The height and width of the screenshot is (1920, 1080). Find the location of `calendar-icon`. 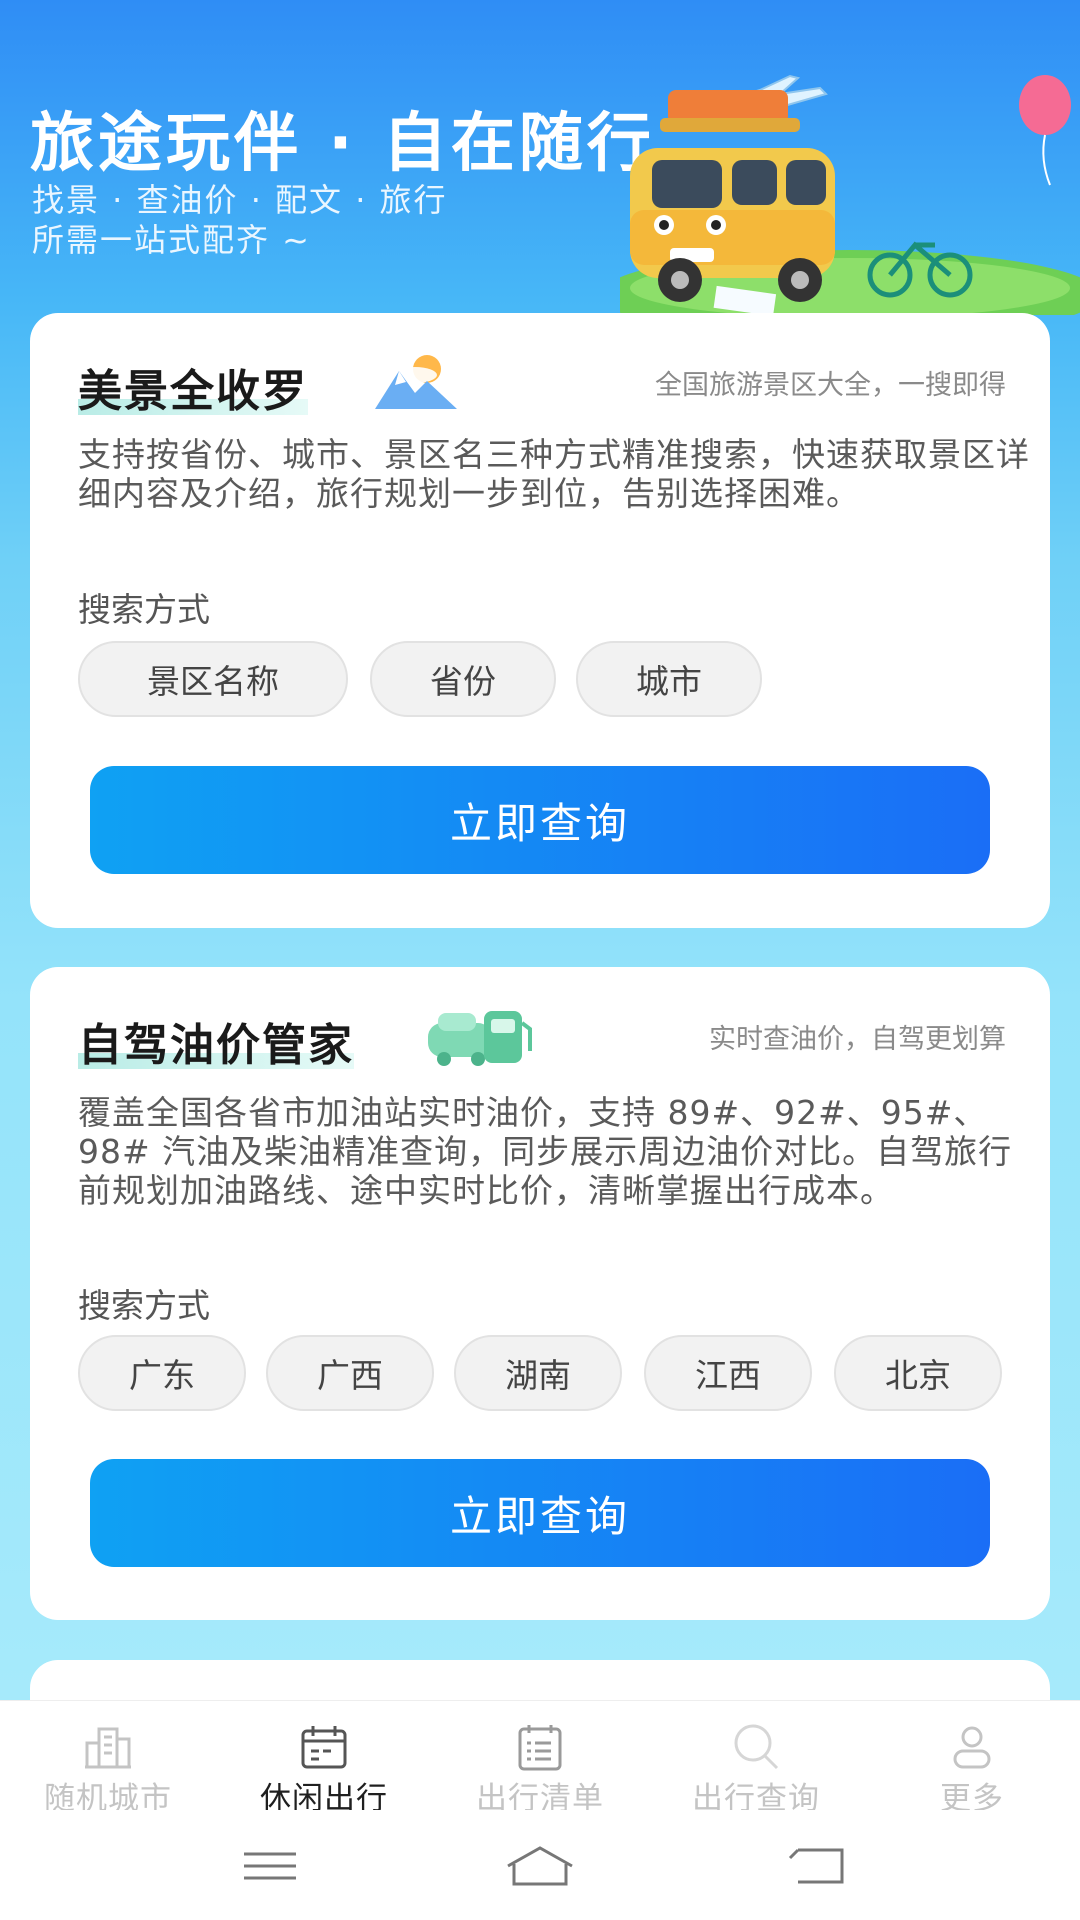

calendar-icon is located at coordinates (324, 1747).